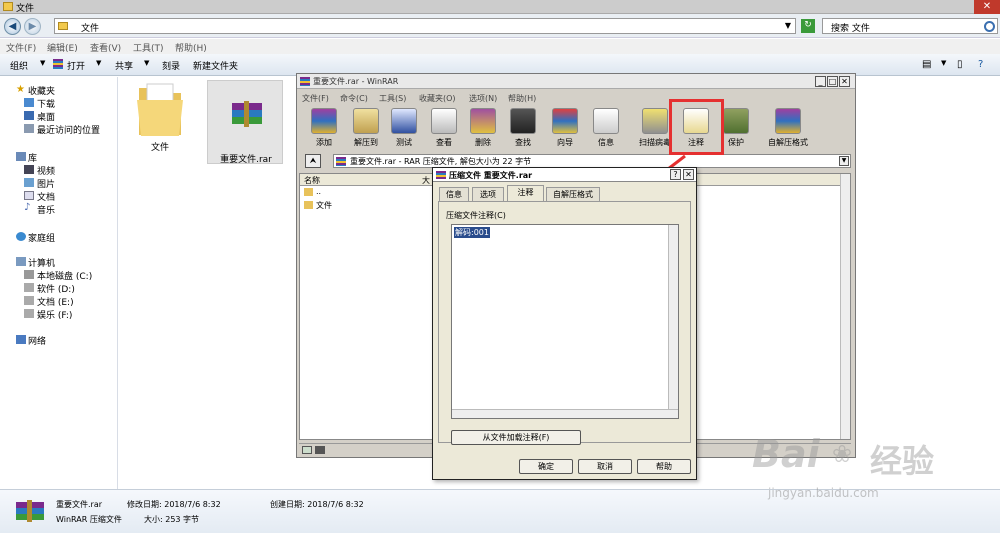  Describe the element at coordinates (41, 237) in the screenshot. I see `sidebar-homegroup: 家庭组` at that location.